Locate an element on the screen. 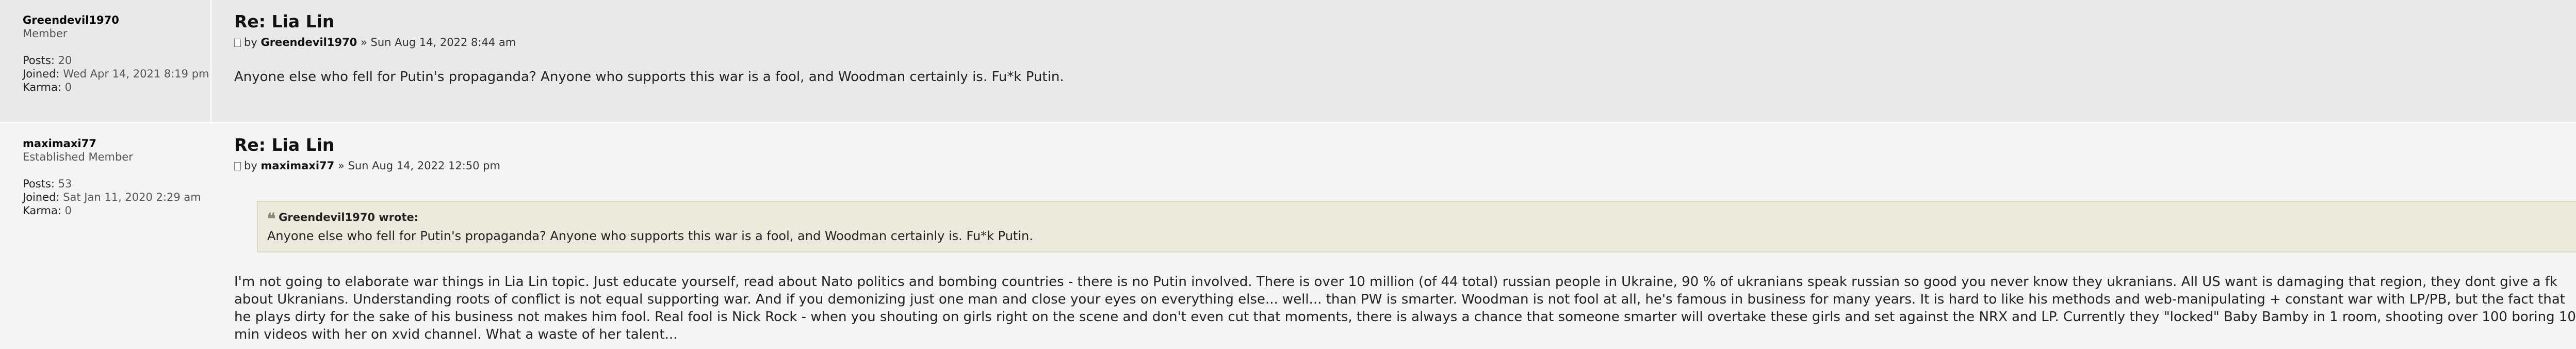 This screenshot has height=349, width=2576. user-rank: Member is located at coordinates (45, 33).